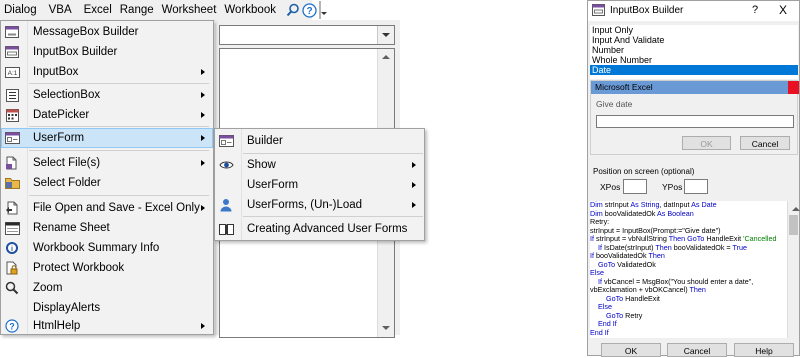  Describe the element at coordinates (107, 326) in the screenshot. I see `menu-item-htmlhelp: ? HtmlHelp` at that location.